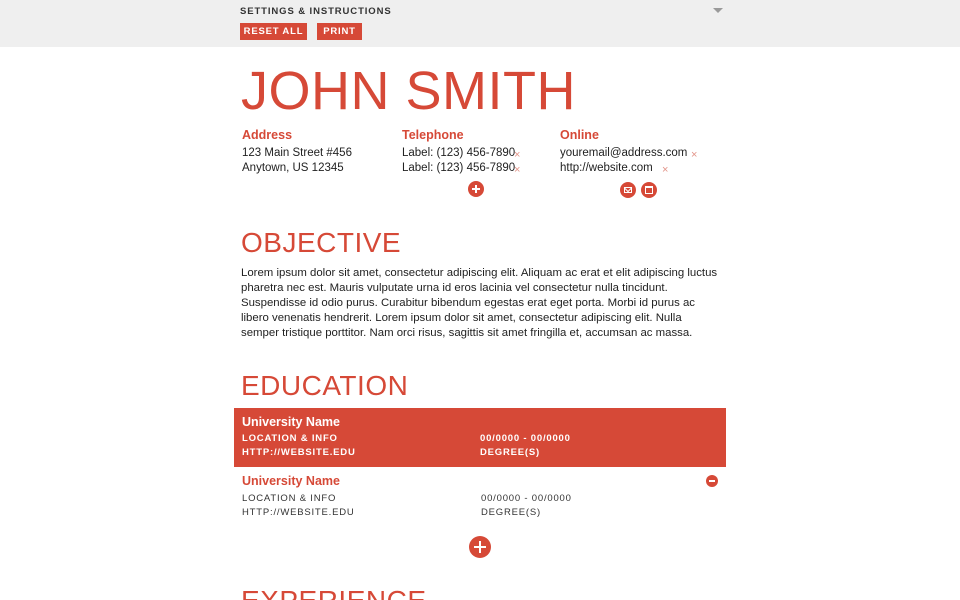  Describe the element at coordinates (321, 243) in the screenshot. I see `objective-heading: OBJECTIVE` at that location.